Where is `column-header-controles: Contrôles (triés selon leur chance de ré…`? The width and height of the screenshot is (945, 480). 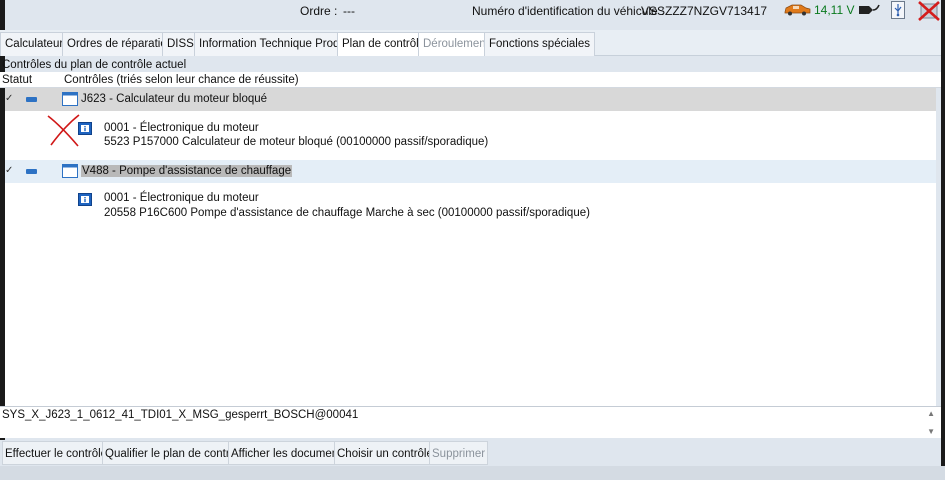 column-header-controles: Contrôles (triés selon leur chance de ré… is located at coordinates (181, 80).